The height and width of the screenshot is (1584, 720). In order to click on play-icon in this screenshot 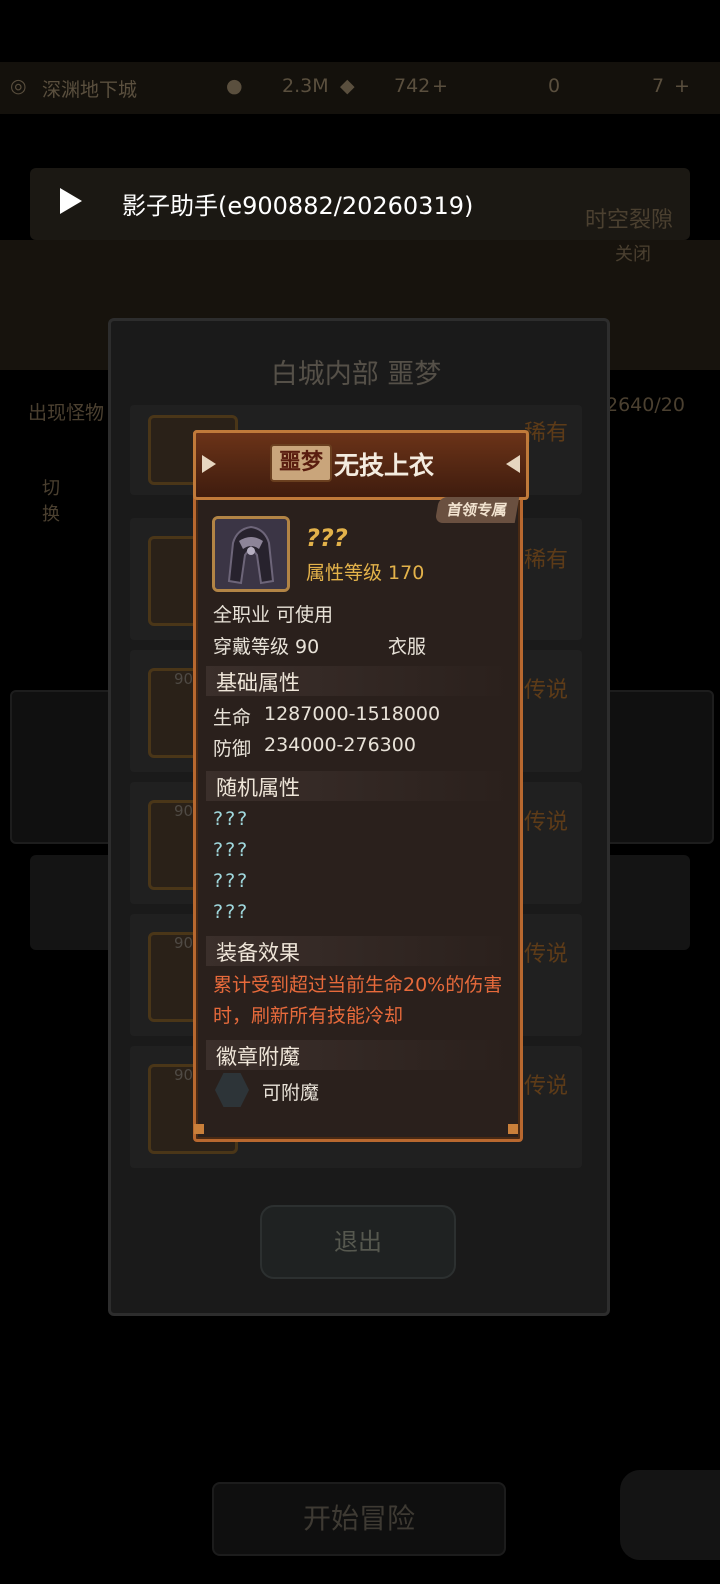, I will do `click(71, 201)`.